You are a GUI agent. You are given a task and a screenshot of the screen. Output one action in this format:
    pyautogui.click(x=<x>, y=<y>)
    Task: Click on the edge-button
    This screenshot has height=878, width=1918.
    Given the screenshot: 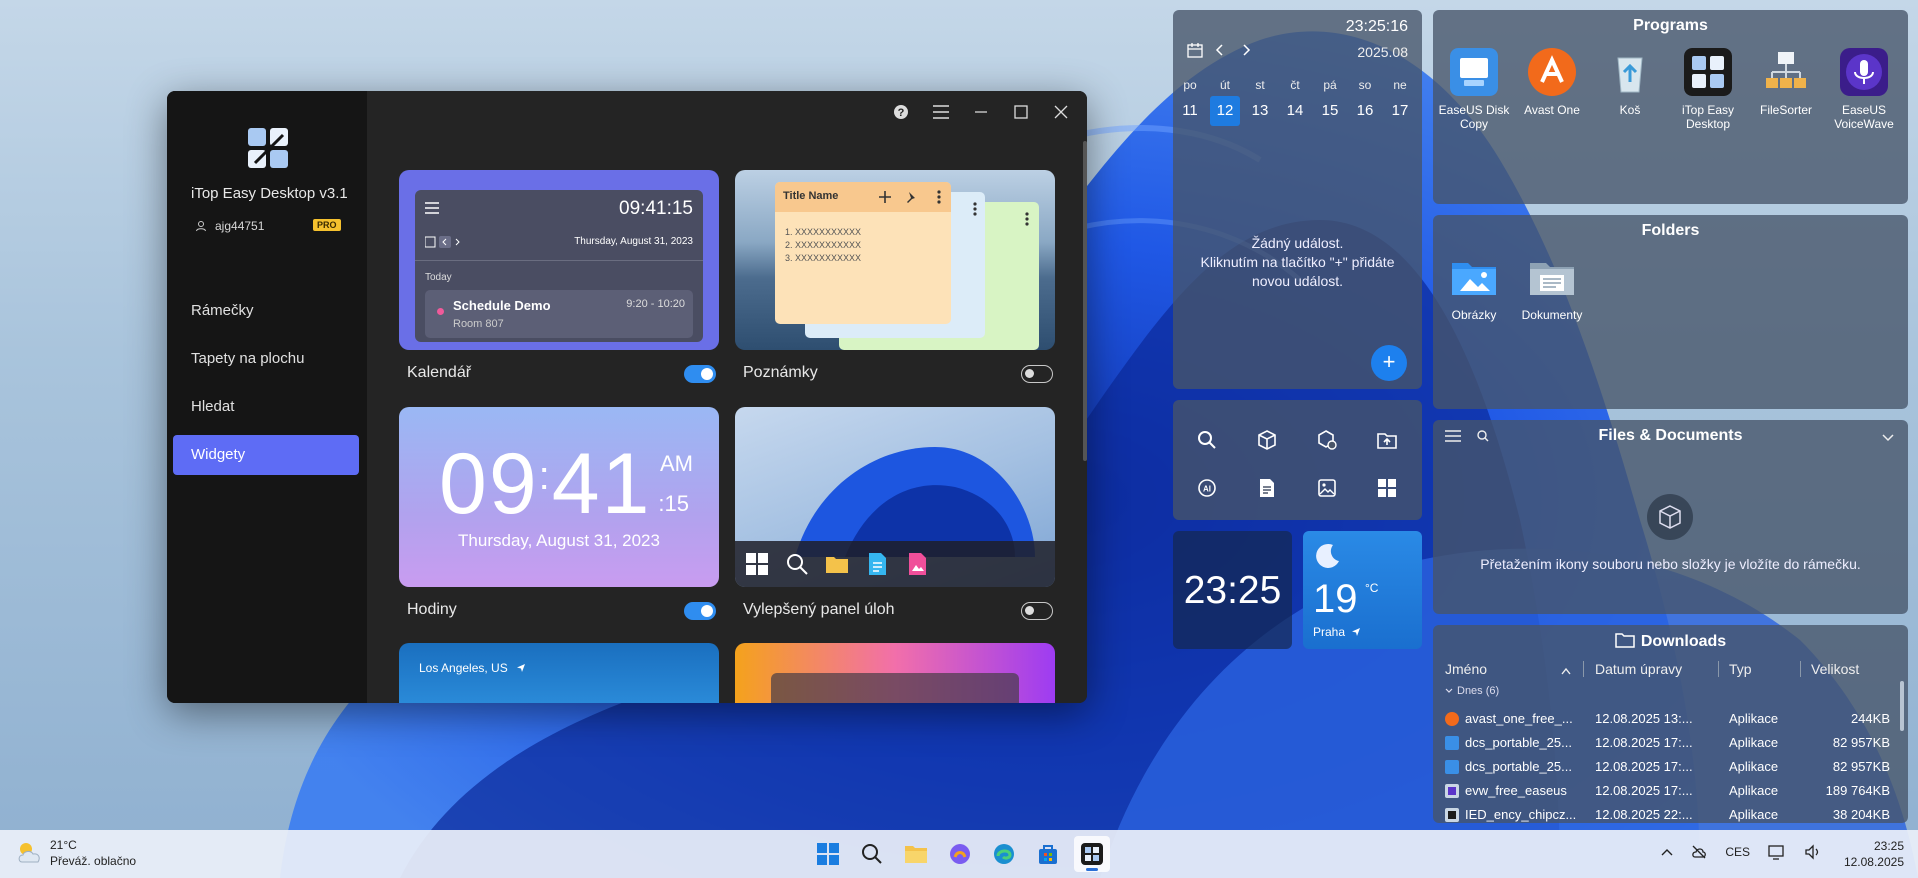 What is the action you would take?
    pyautogui.click(x=1004, y=854)
    